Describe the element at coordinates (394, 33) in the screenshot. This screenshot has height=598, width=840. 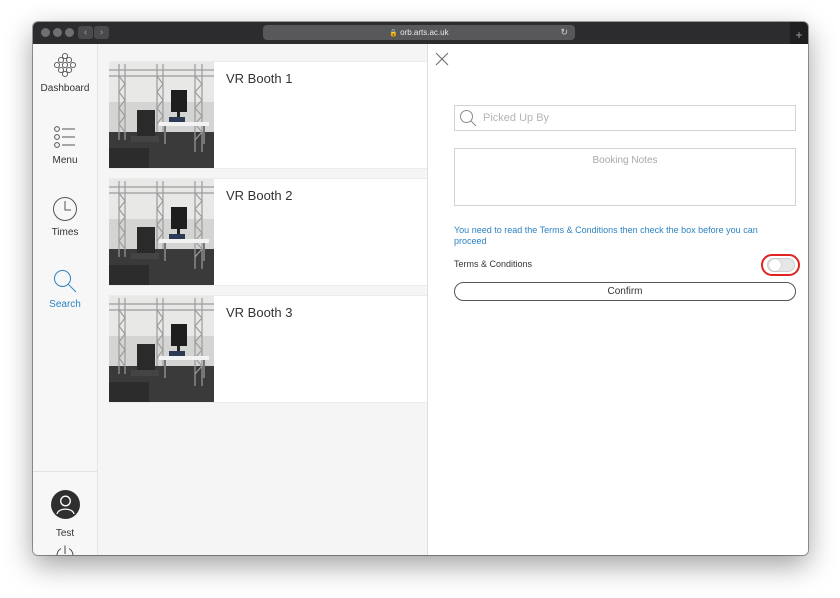
I see `lock-icon: 🔒` at that location.